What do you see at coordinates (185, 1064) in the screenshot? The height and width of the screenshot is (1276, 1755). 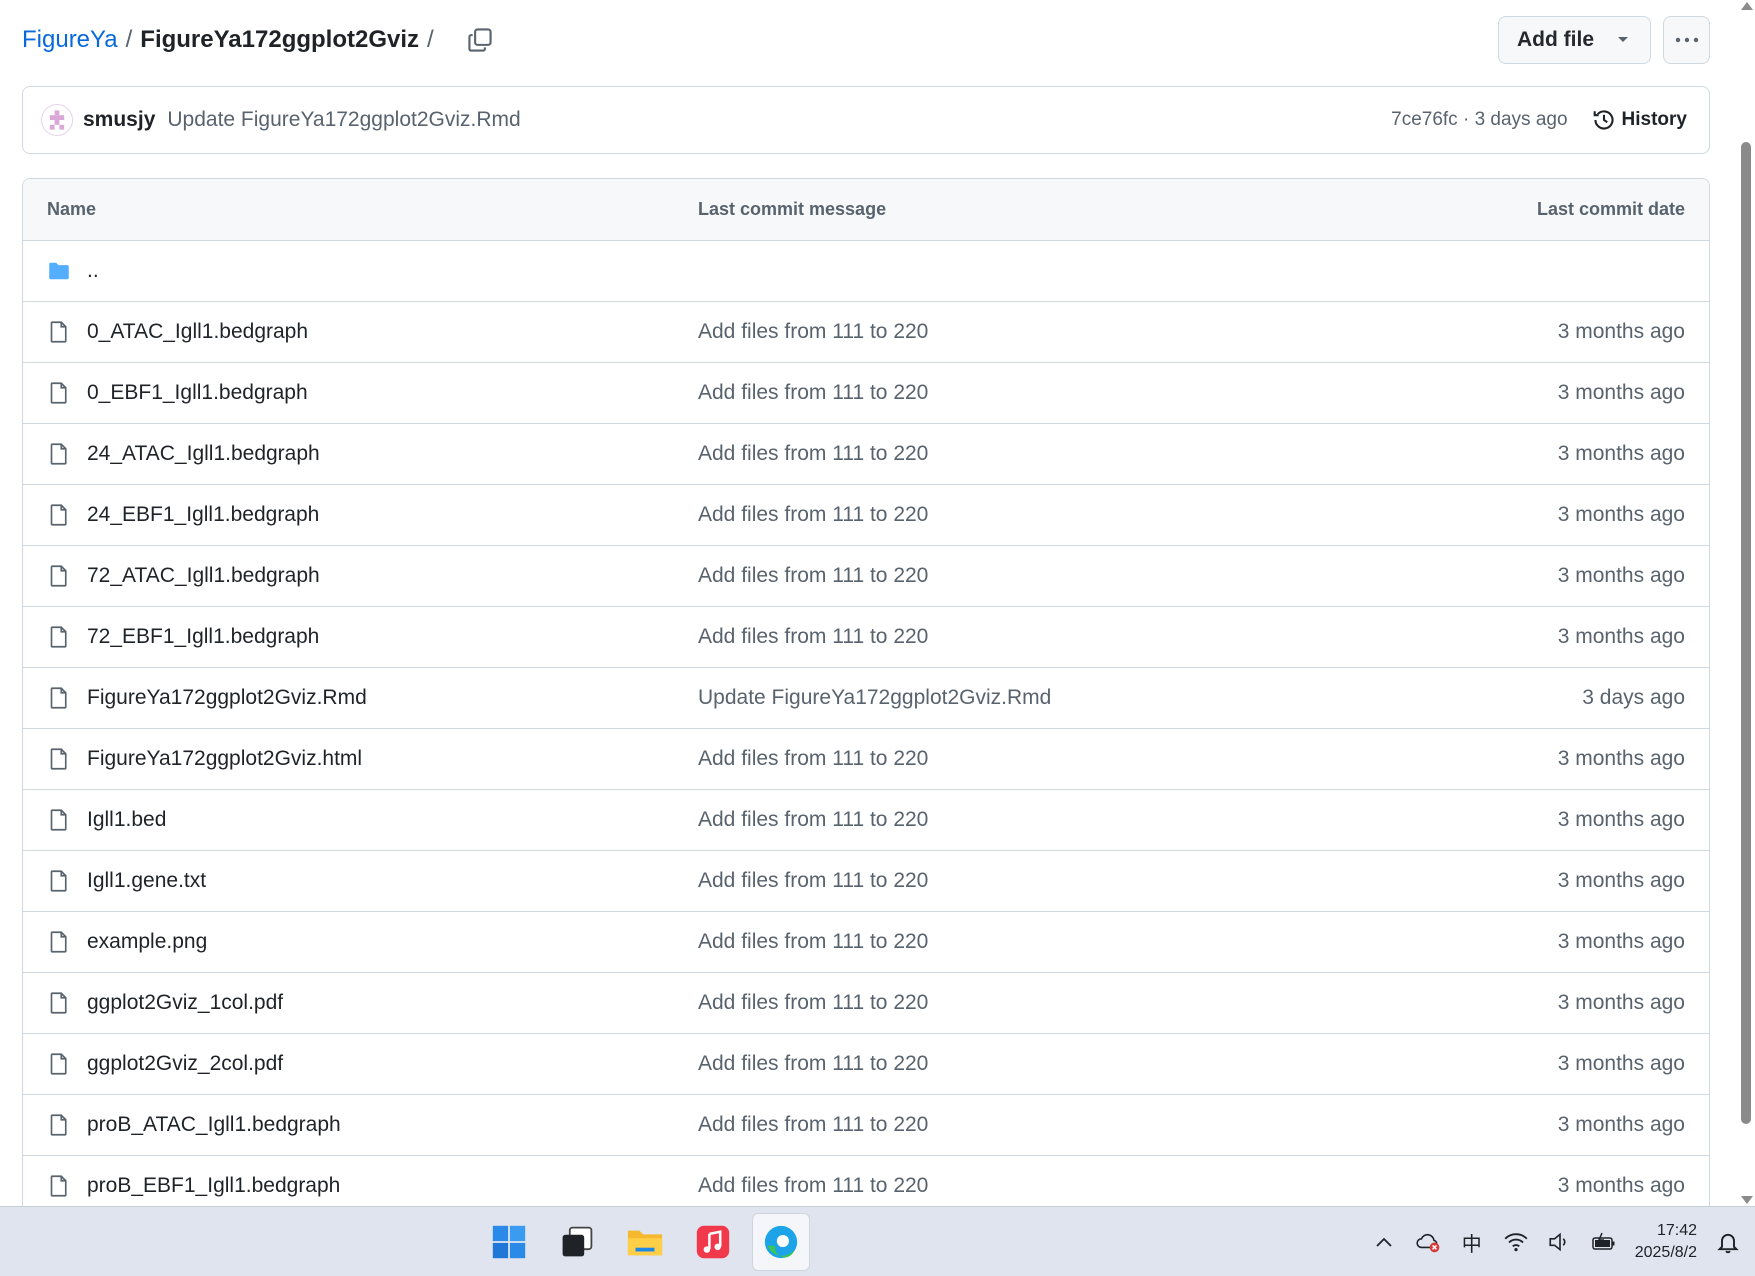 I see `file-name-link: ggplot2Gviz_2col.pdf` at bounding box center [185, 1064].